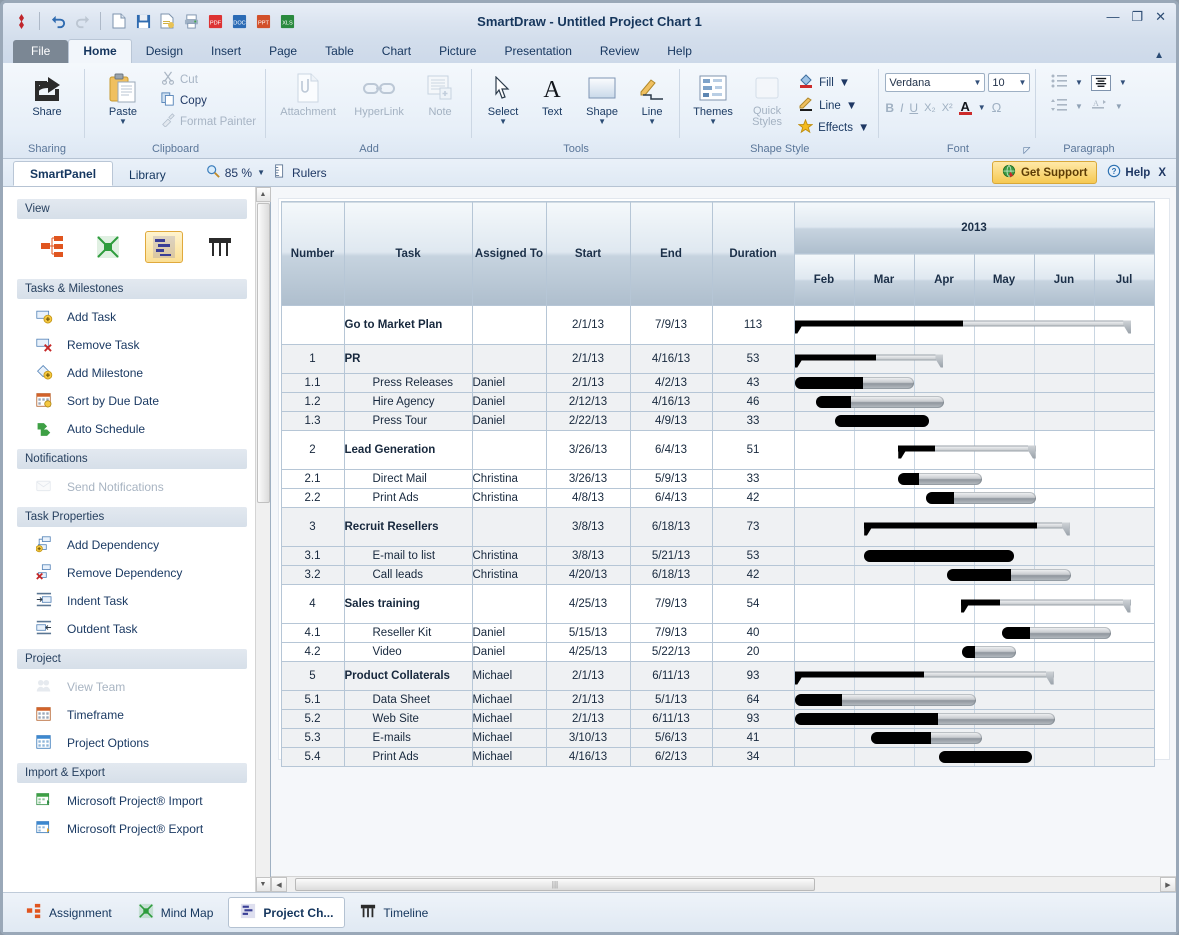 This screenshot has height=935, width=1179. Describe the element at coordinates (408, 527) in the screenshot. I see `cell-task: Recruit Resellers` at that location.